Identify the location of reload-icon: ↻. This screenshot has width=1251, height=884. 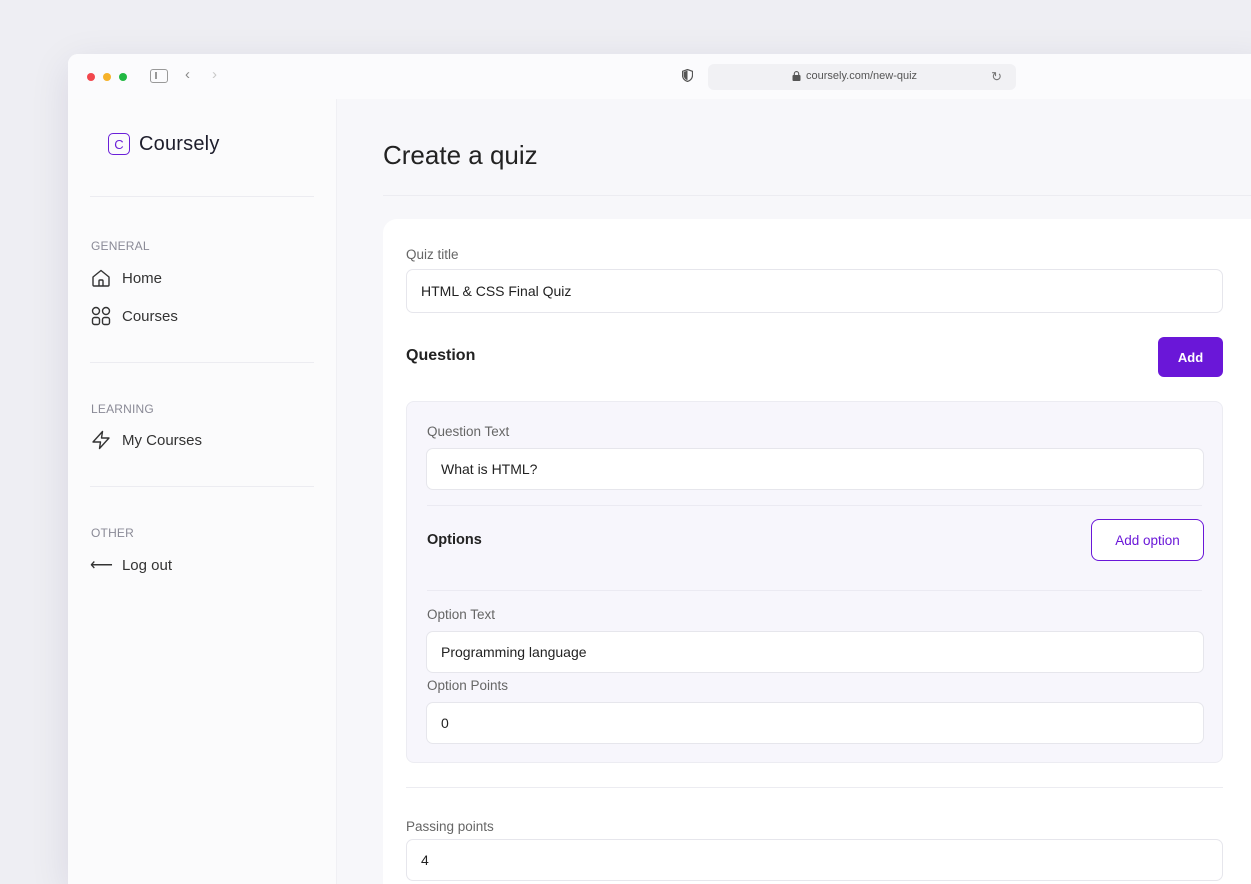
(996, 77).